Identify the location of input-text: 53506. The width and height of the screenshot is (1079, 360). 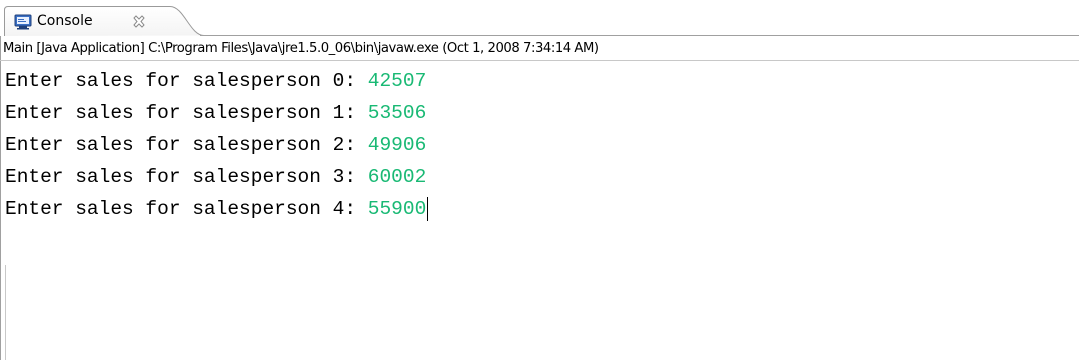
(397, 113).